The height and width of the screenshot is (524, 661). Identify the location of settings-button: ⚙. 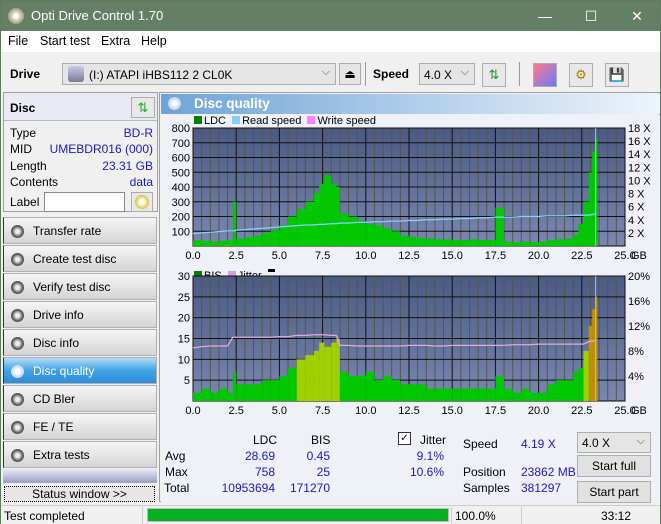
(581, 75).